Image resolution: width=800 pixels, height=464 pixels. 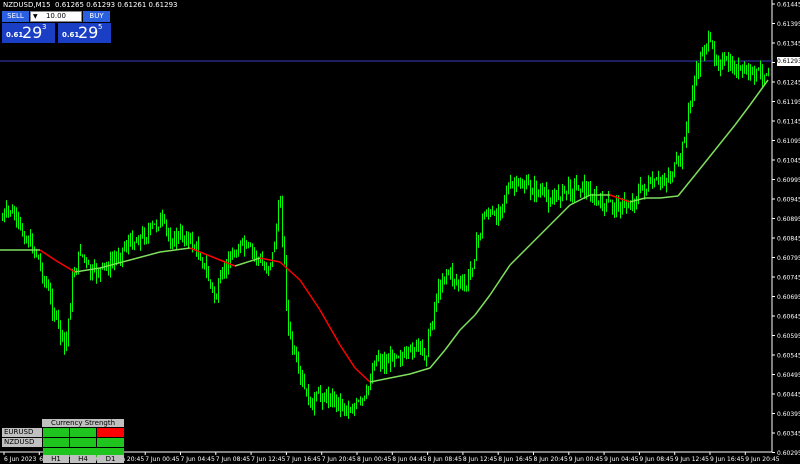 I want to click on time-tick-label: 7 Jun 00:45, so click(x=162, y=459).